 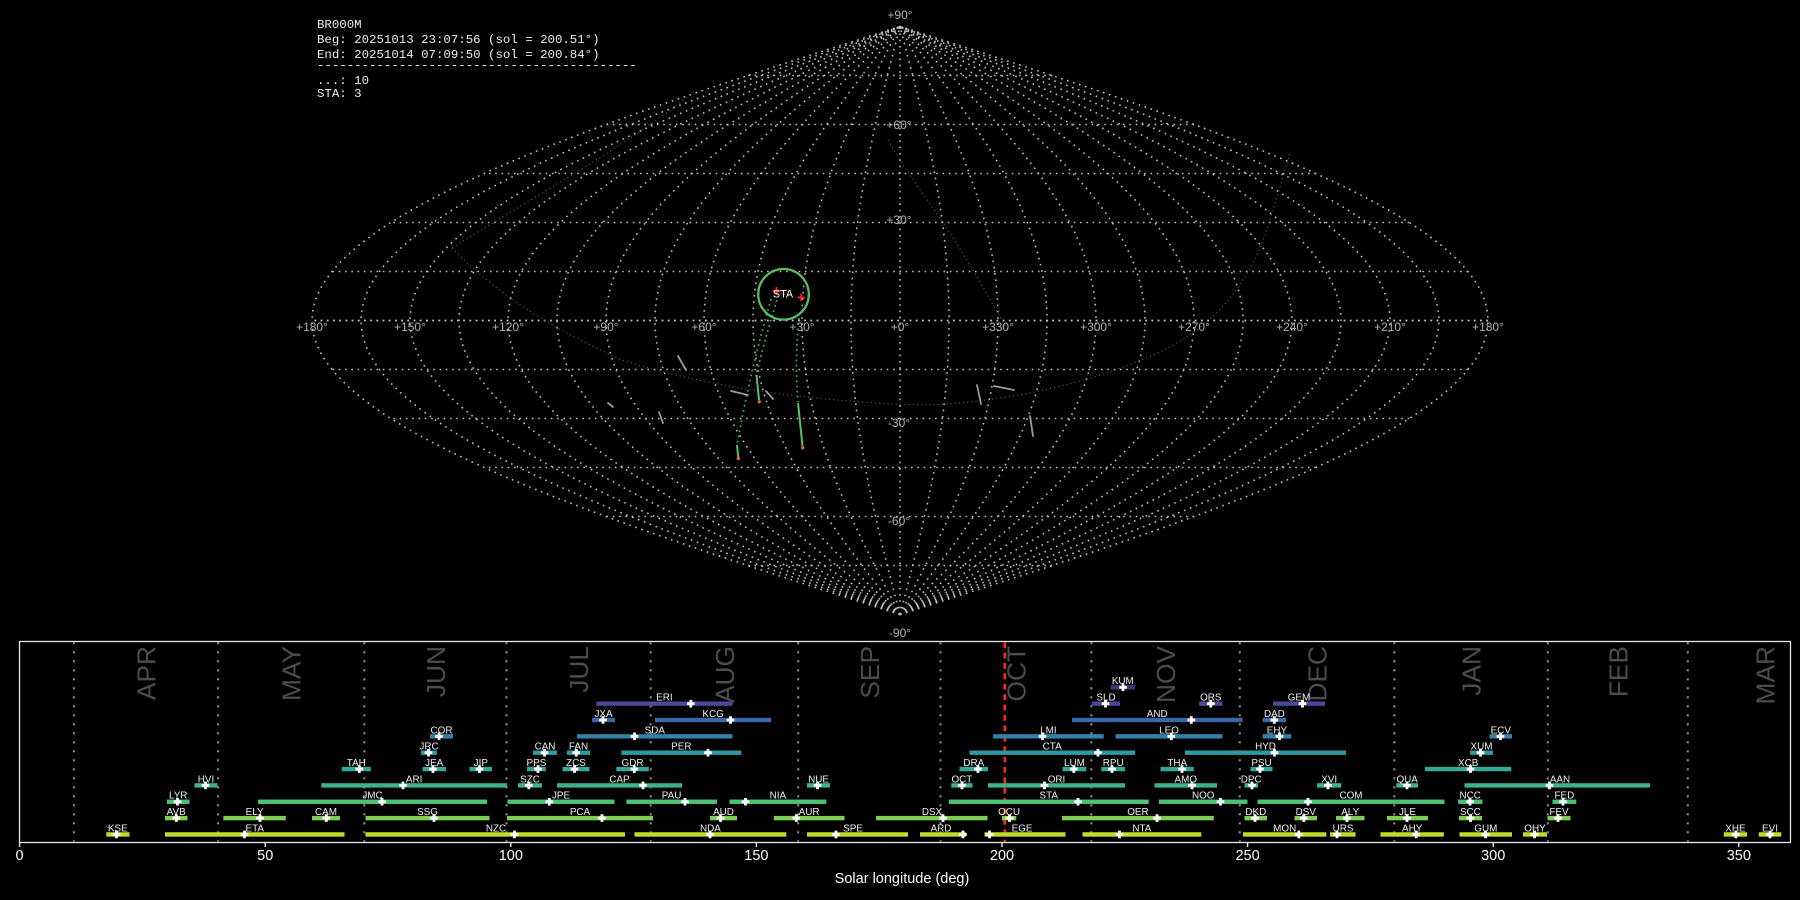 I want to click on svg-text: CAP, so click(x=619, y=779).